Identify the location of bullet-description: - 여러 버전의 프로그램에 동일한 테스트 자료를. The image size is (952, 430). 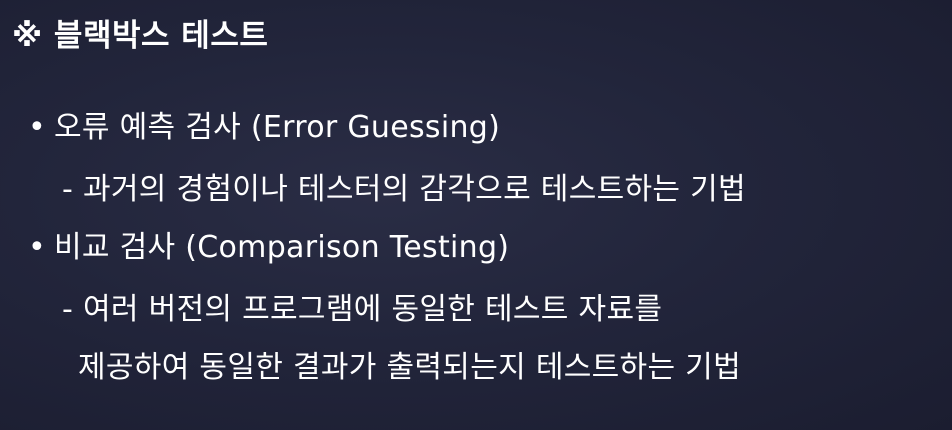
(362, 309).